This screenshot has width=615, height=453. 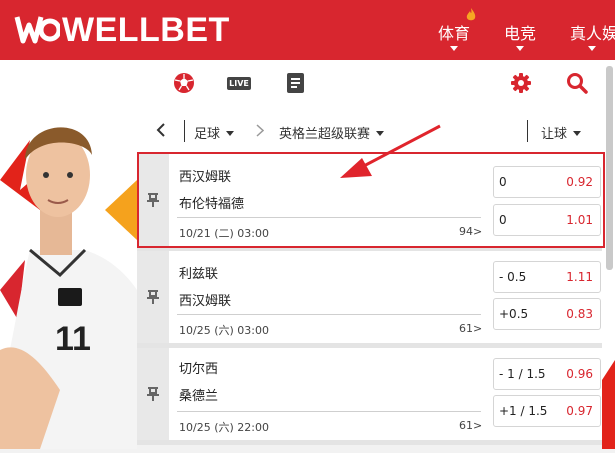 I want to click on odds-button-away: +0.5 0.83, so click(x=547, y=314).